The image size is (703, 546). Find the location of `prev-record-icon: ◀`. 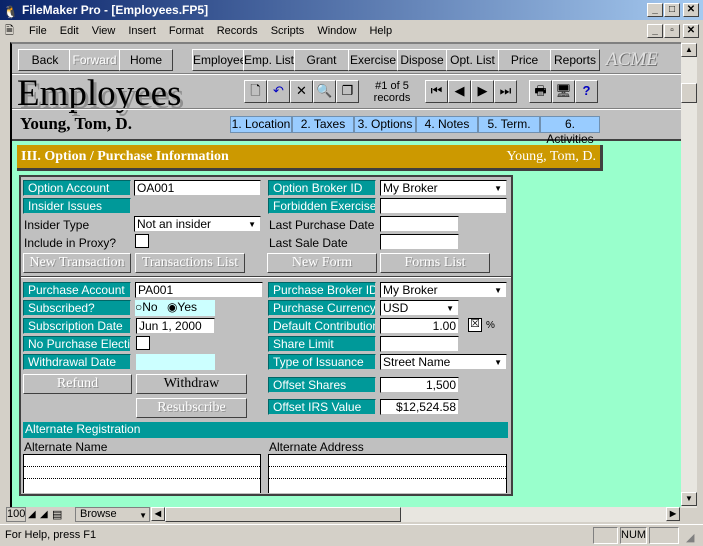

prev-record-icon: ◀ is located at coordinates (459, 91).